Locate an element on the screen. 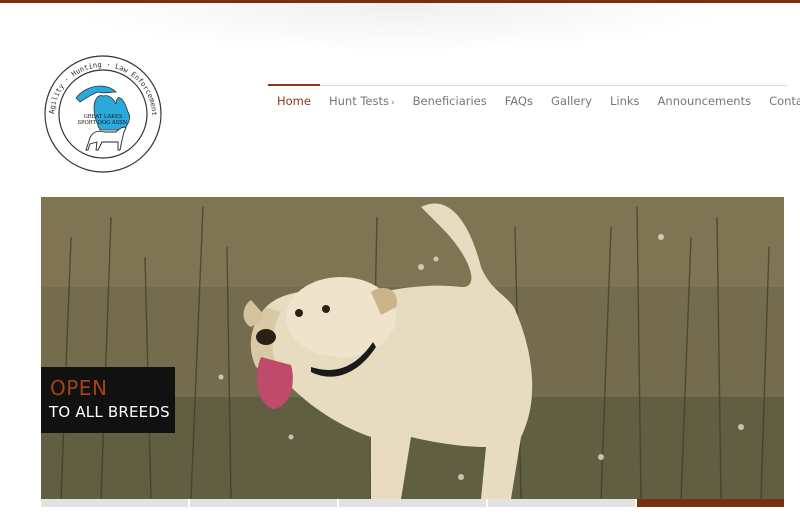 Image resolution: width=800 pixels, height=517 pixels. nav-item-hunt-tests: Hunt Tests › is located at coordinates (362, 98).